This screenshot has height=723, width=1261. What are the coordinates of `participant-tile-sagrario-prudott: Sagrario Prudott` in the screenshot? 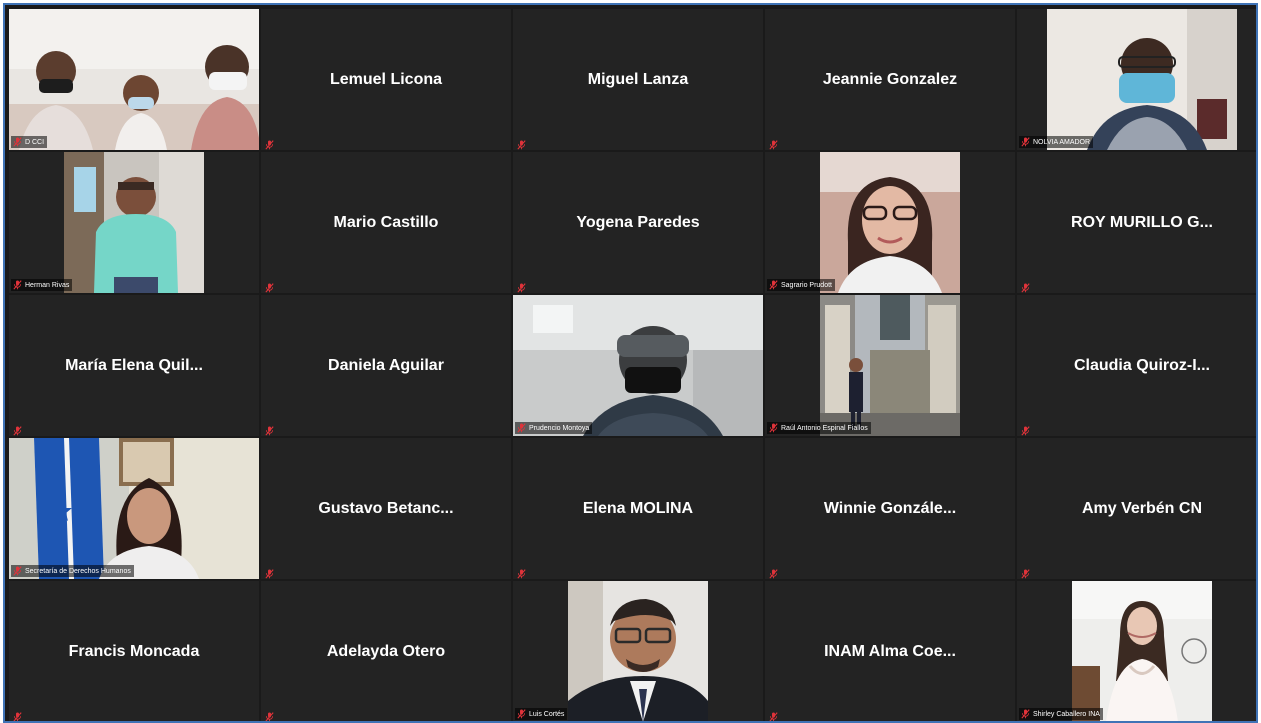 It's located at (890, 222).